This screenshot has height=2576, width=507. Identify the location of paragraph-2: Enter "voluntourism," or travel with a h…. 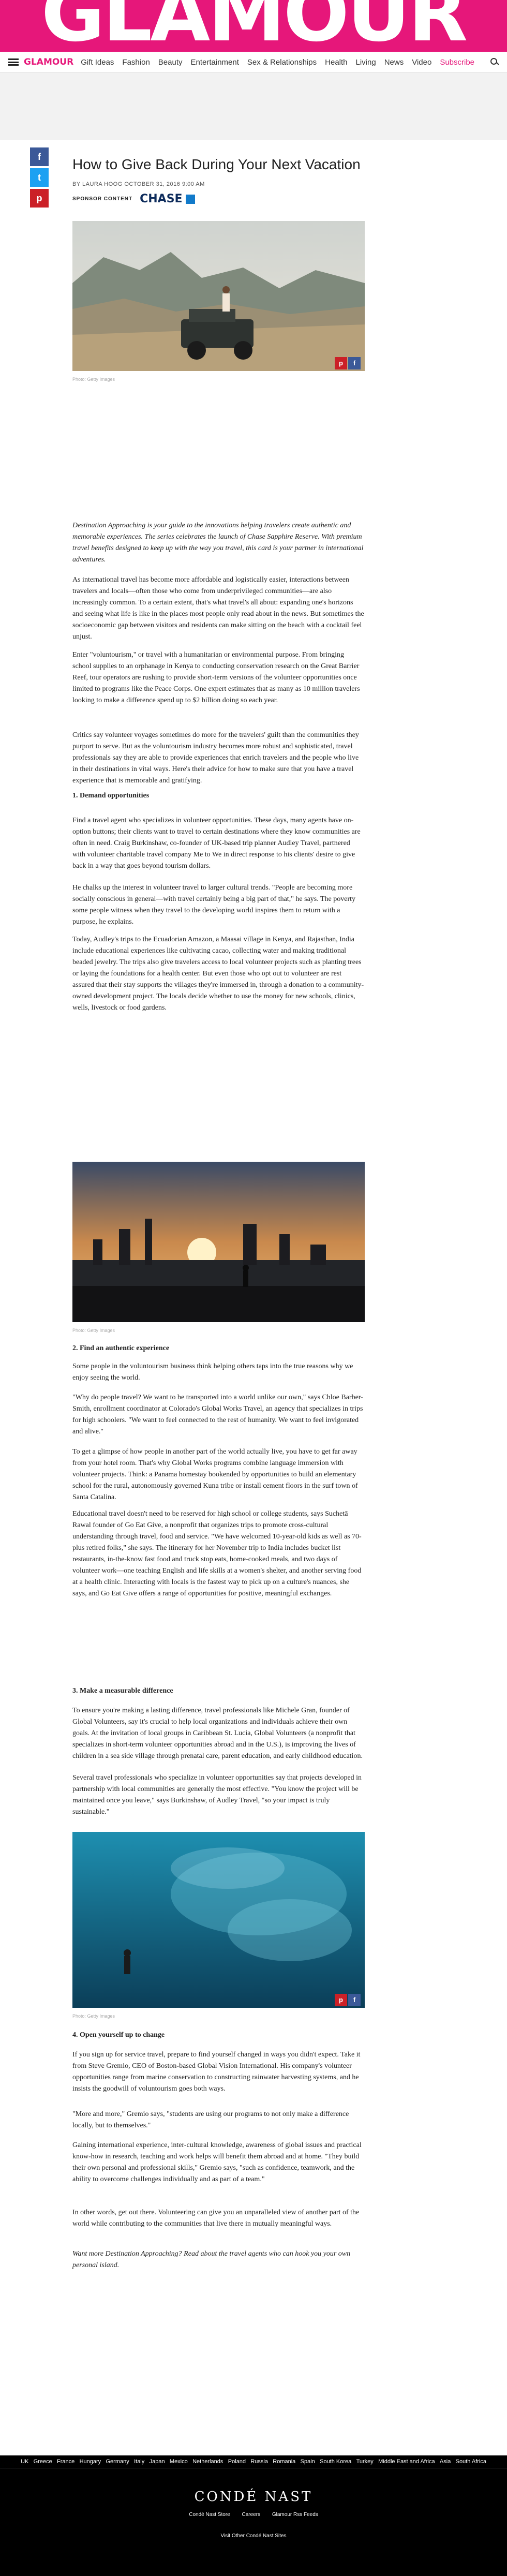
(216, 677).